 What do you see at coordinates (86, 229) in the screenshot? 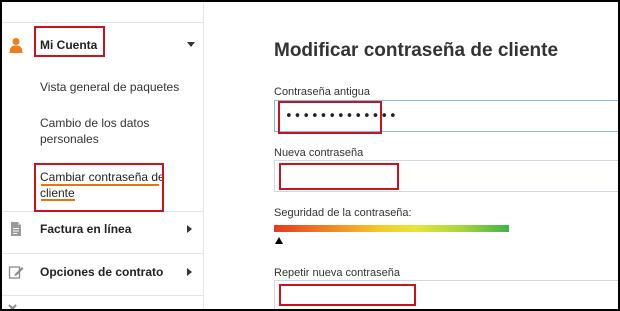
I see `sidebar-item-label: Factura en línea` at bounding box center [86, 229].